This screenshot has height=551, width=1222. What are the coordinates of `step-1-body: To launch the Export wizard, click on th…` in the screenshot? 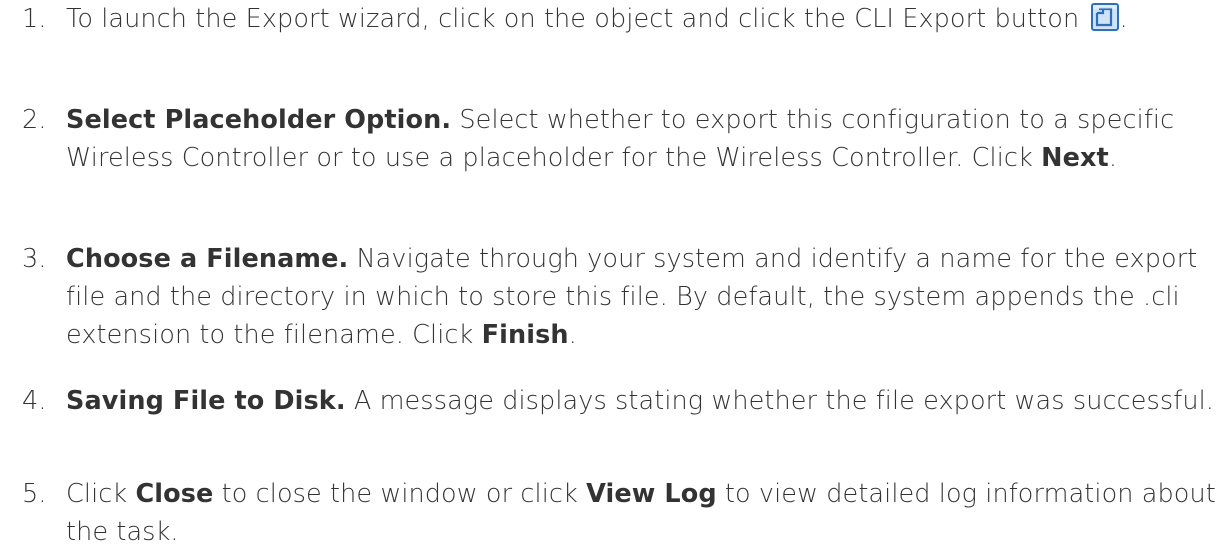 It's located at (641, 19).